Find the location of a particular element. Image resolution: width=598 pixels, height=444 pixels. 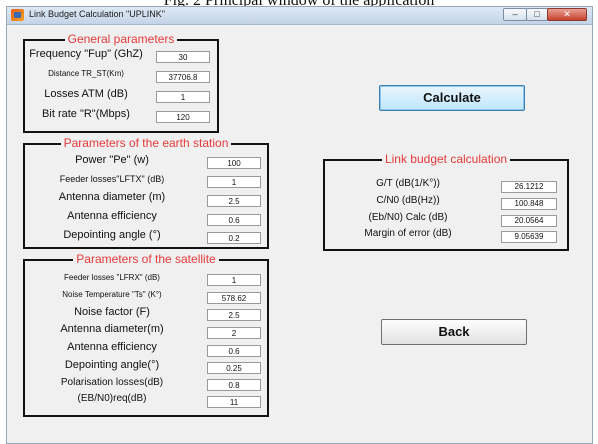

bit-rate-label: Bit rate "R"(Mbps) is located at coordinates (86, 114).